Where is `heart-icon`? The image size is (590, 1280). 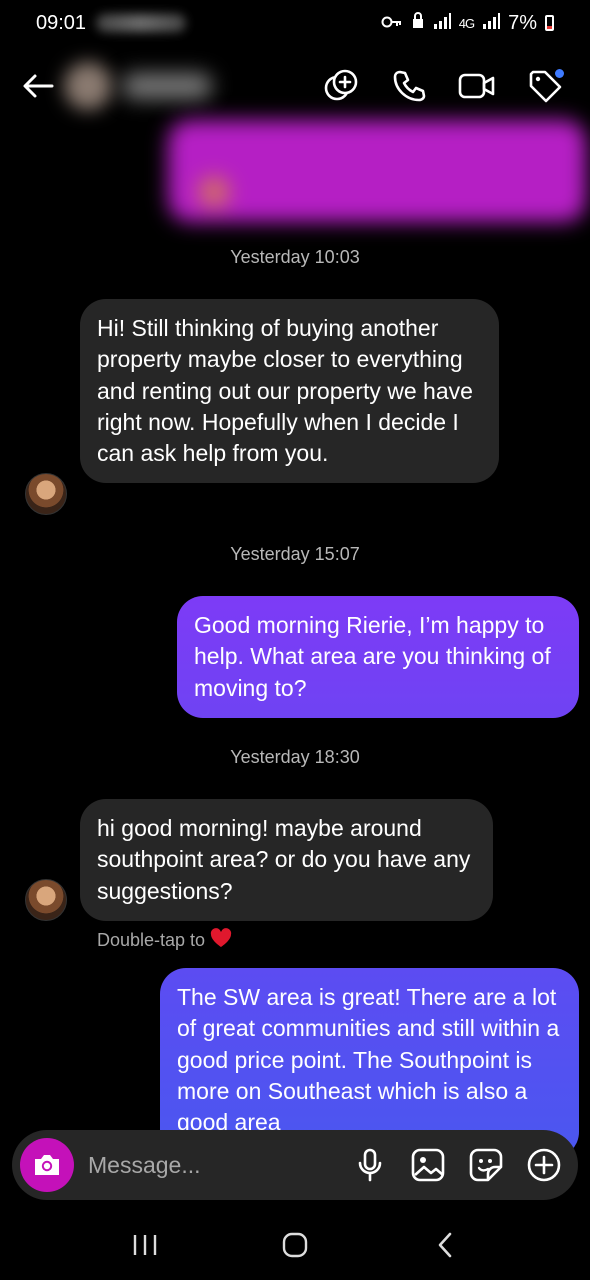 heart-icon is located at coordinates (221, 940).